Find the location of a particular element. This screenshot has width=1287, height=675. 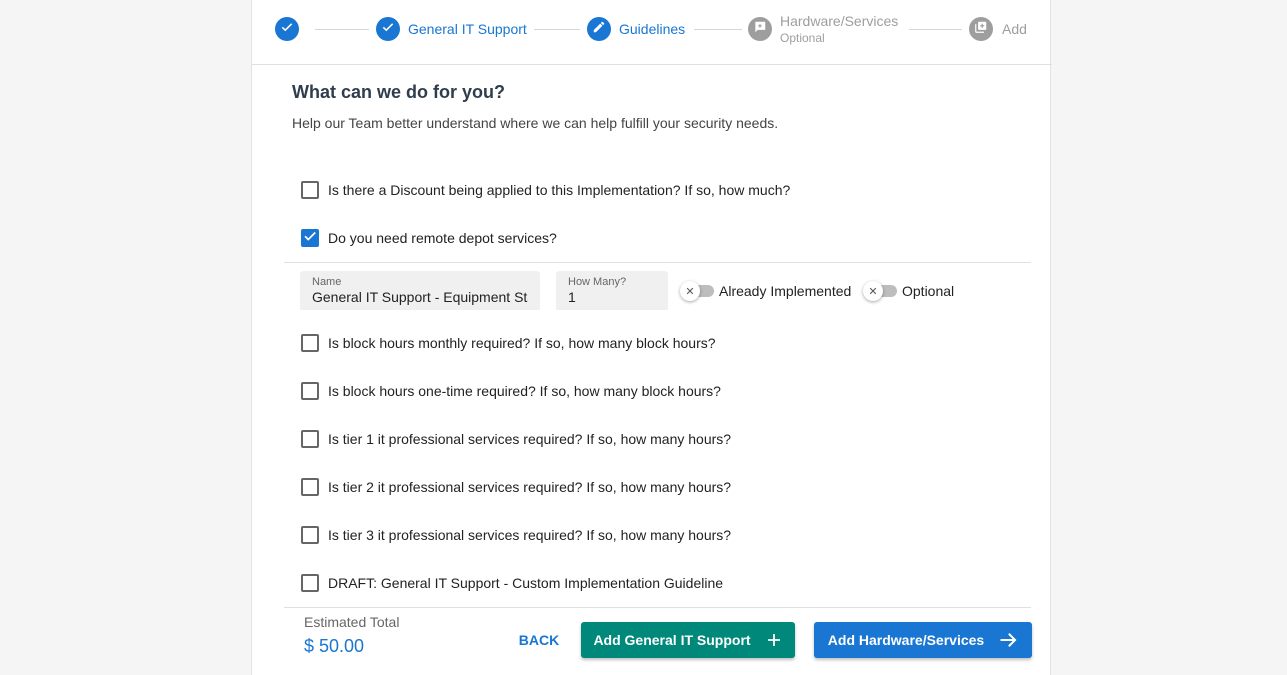

library-add-icon is located at coordinates (981, 29).